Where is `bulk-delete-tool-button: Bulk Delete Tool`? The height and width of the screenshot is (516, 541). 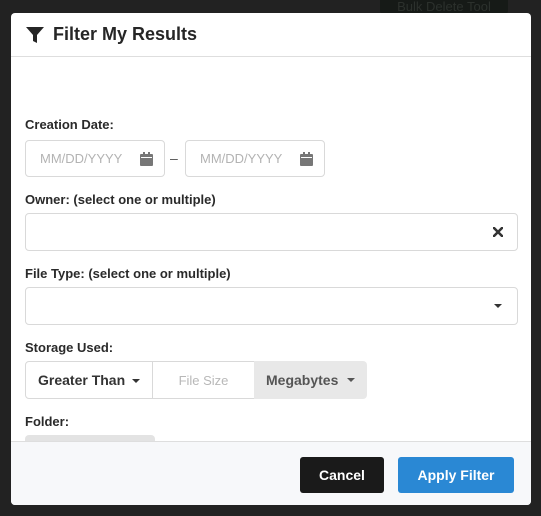 bulk-delete-tool-button: Bulk Delete Tool is located at coordinates (444, 7).